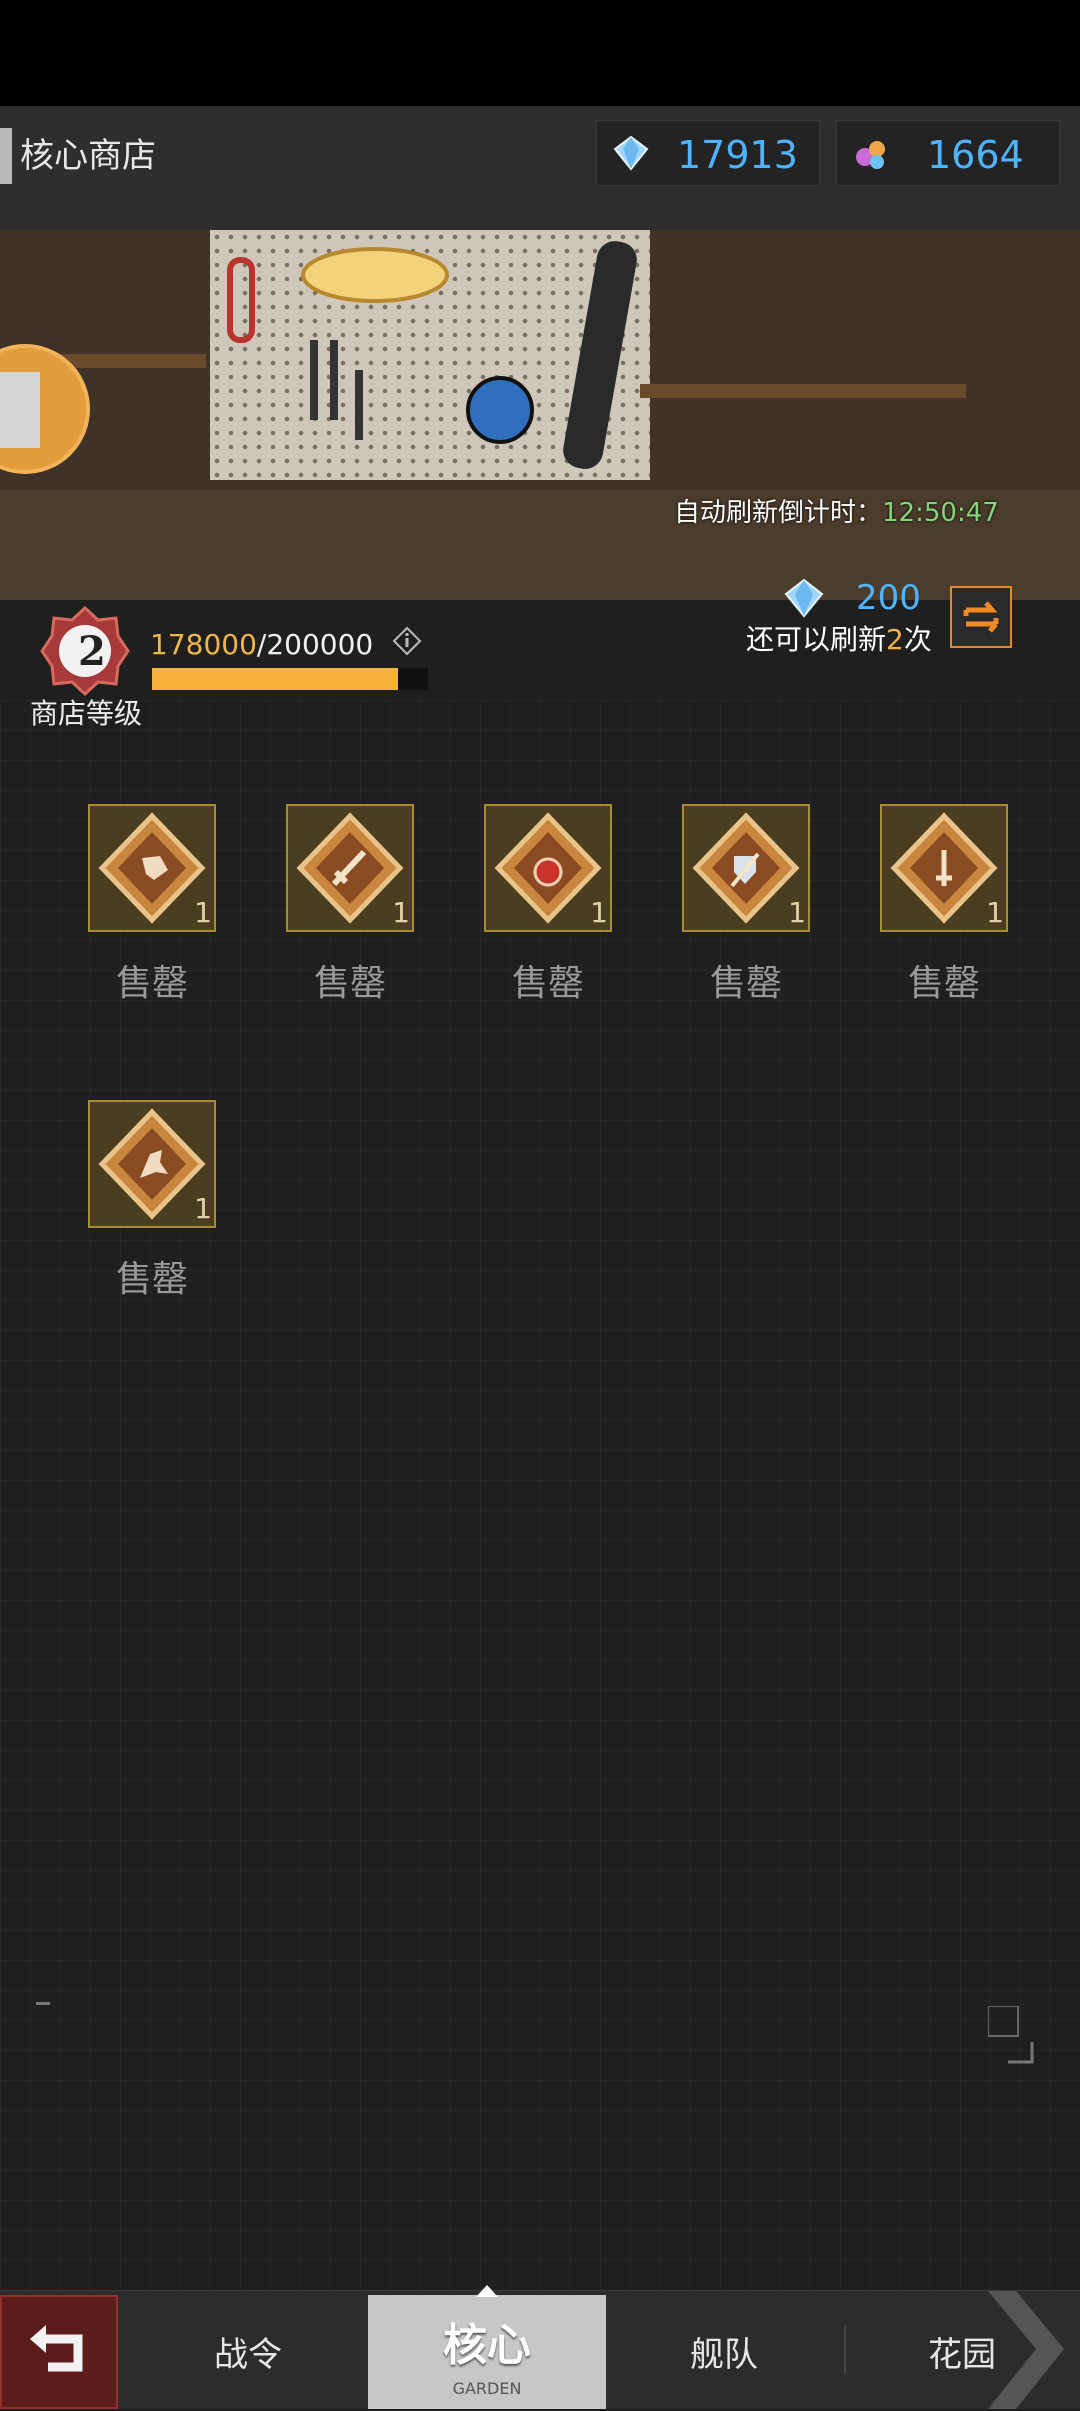 The image size is (1080, 2411). I want to click on back-arrow-icon, so click(56, 2348).